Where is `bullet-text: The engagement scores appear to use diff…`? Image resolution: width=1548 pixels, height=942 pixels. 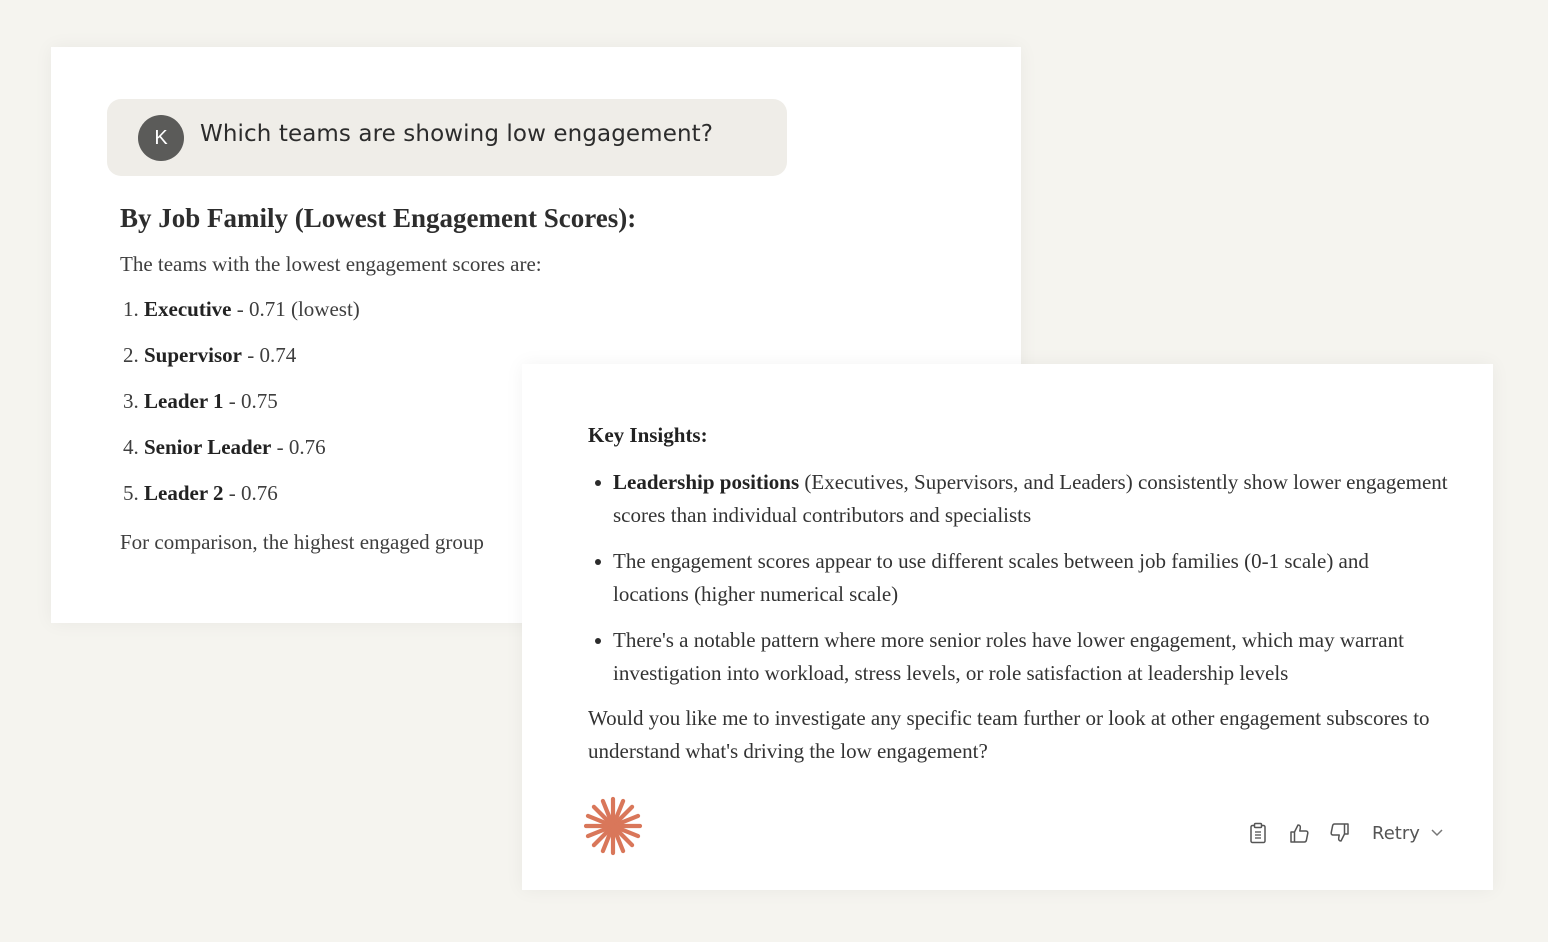
bullet-text: The engagement scores appear to use diff… is located at coordinates (991, 577).